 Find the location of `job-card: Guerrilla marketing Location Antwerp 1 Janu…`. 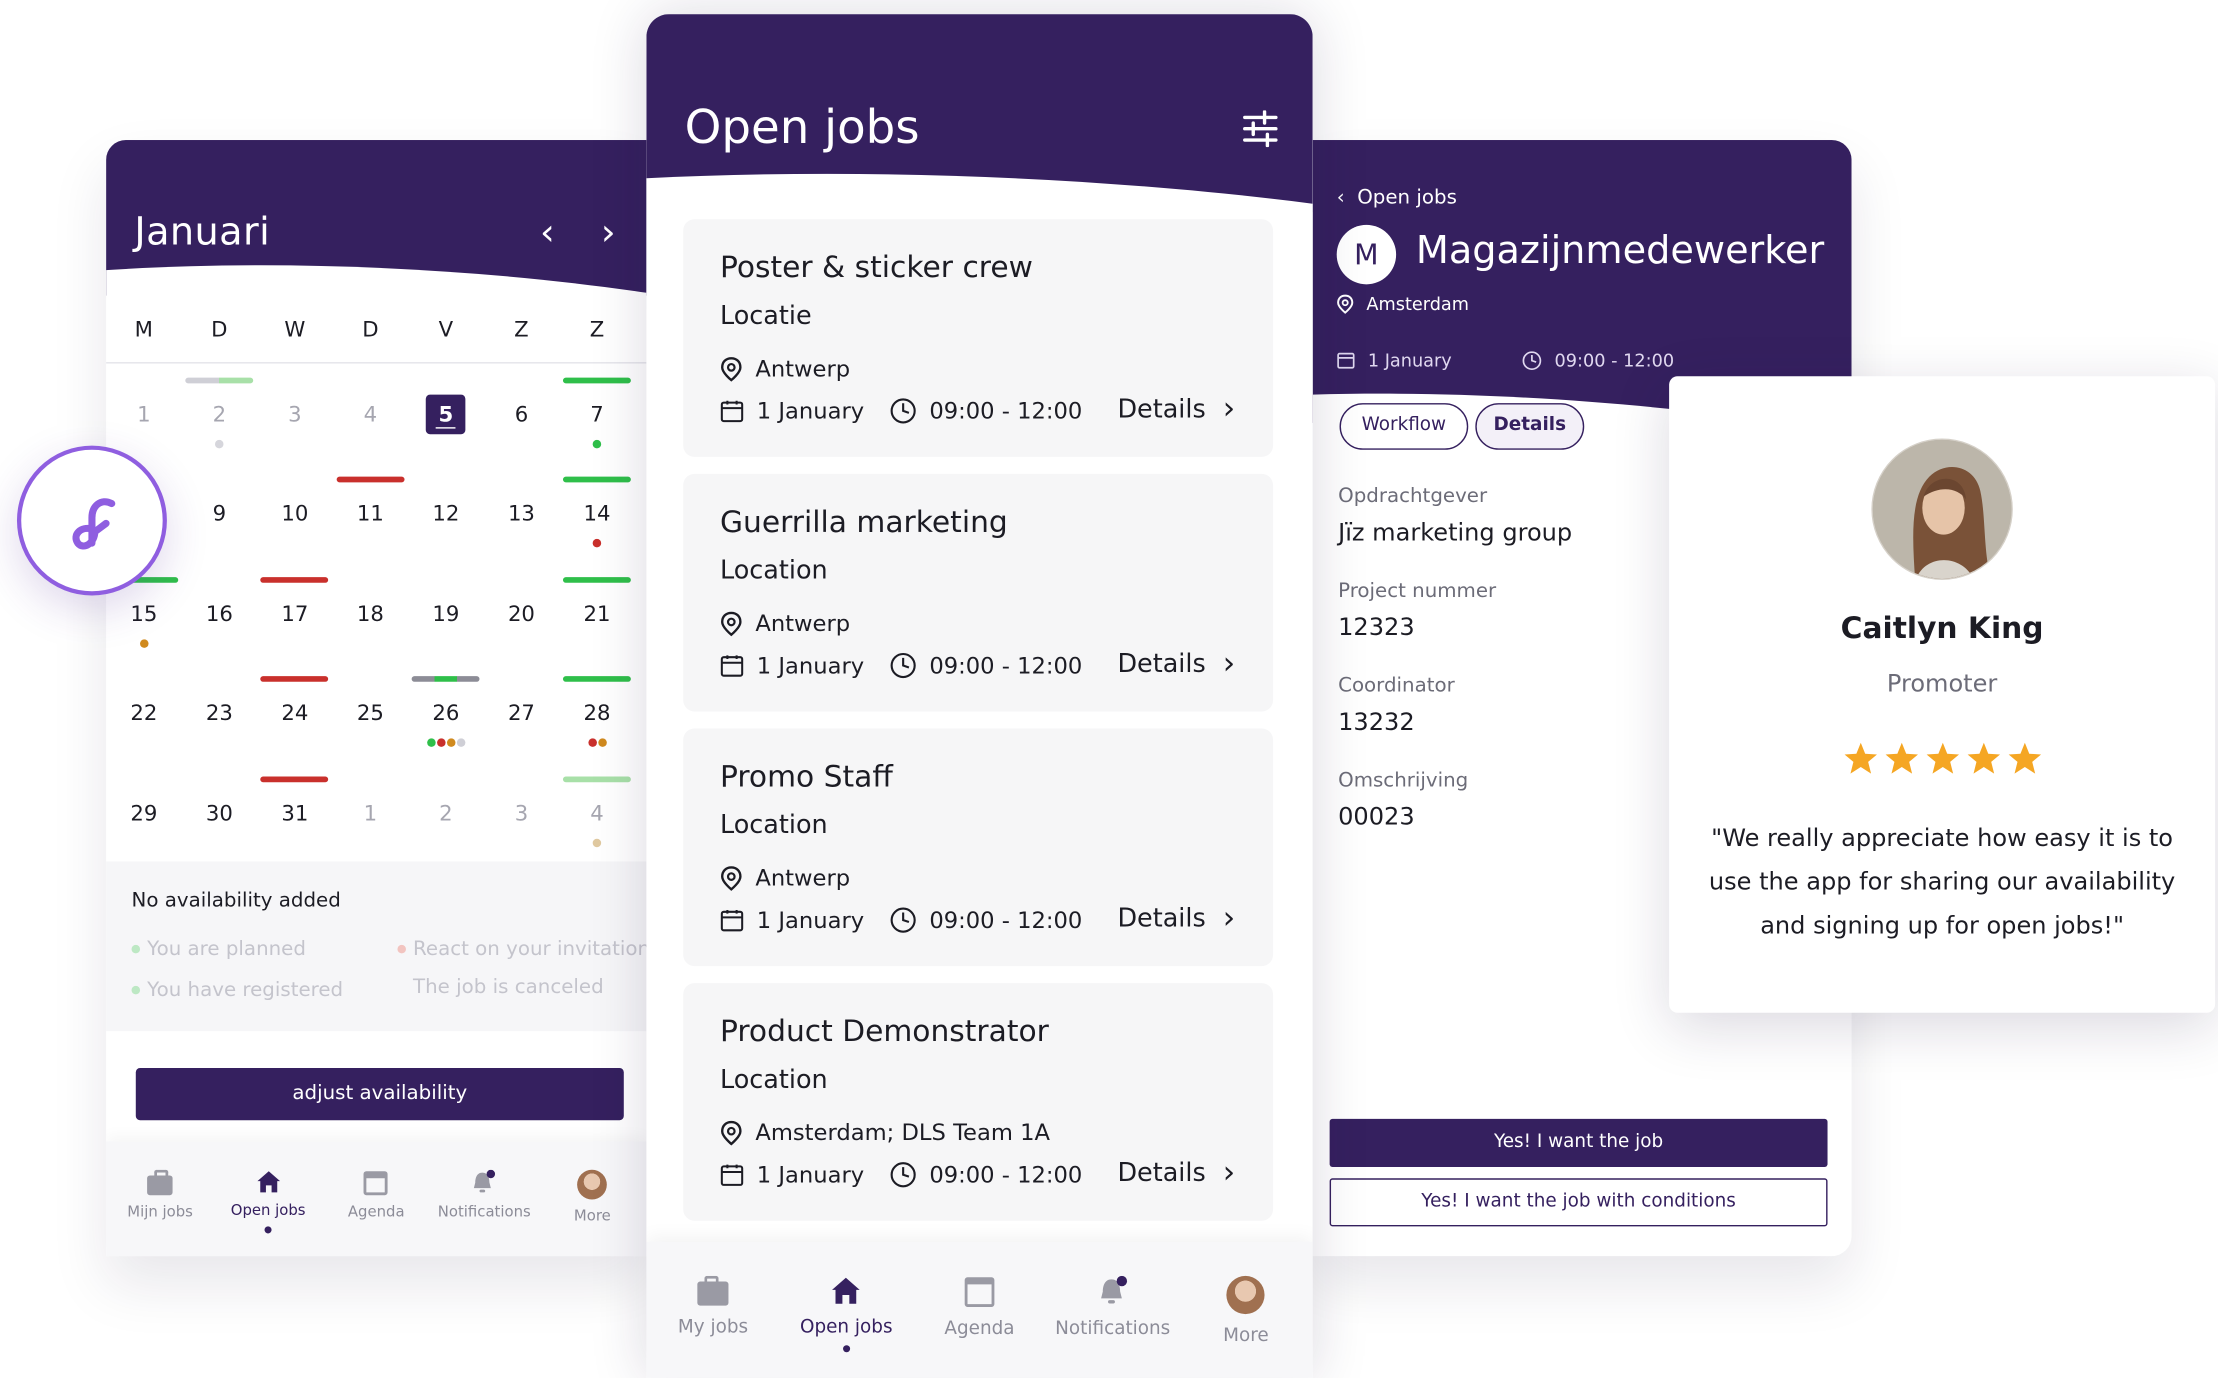

job-card: Guerrilla marketing Location Antwerp 1 Janu… is located at coordinates (978, 592).